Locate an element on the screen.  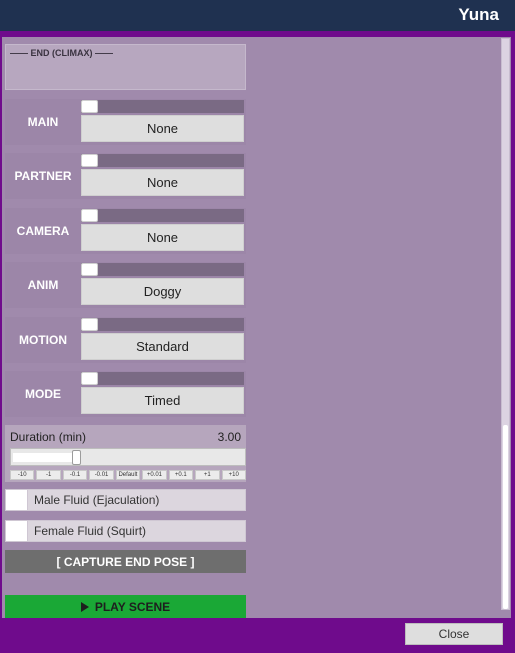
step-plus-1-button: +1 is located at coordinates (207, 475).